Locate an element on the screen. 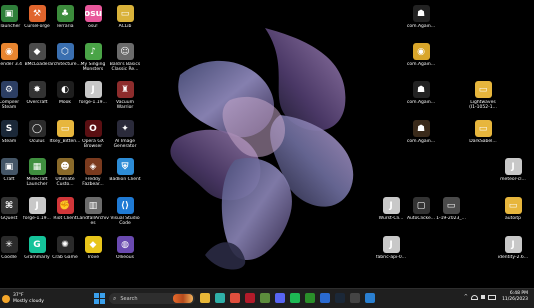 The width and height of the screenshot is (534, 308). taskbar-search-box: ⌕ Search is located at coordinates (152, 298).